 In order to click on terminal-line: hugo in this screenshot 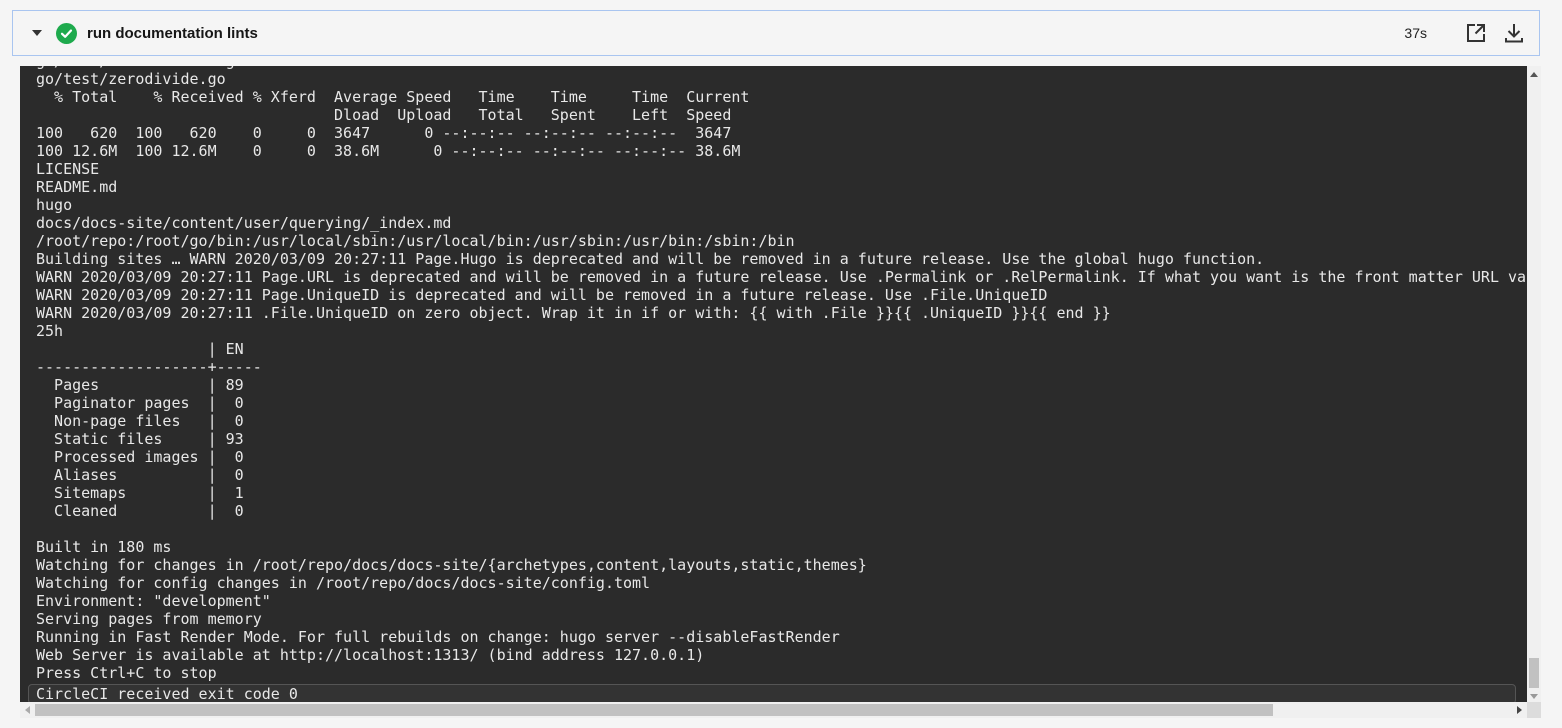, I will do `click(54, 205)`.